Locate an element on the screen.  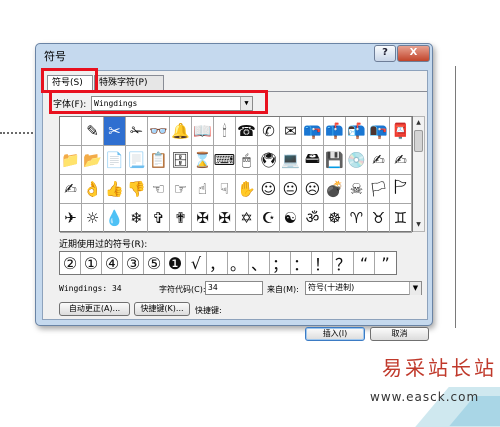
insert-button: 插入(I) is located at coordinates (335, 334).